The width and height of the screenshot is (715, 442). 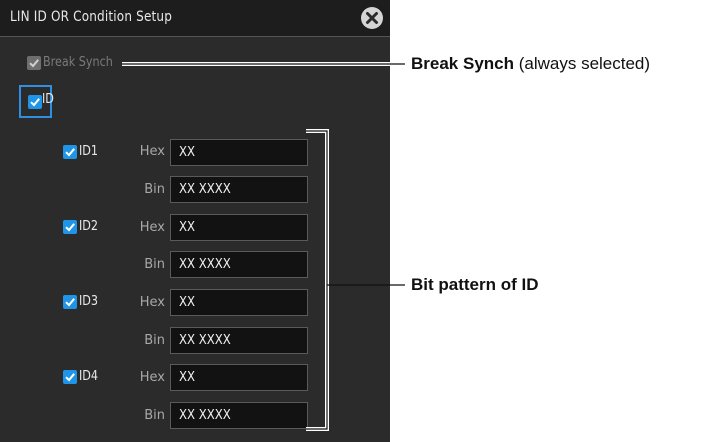 I want to click on id-bracket-halo, so click(x=317, y=280).